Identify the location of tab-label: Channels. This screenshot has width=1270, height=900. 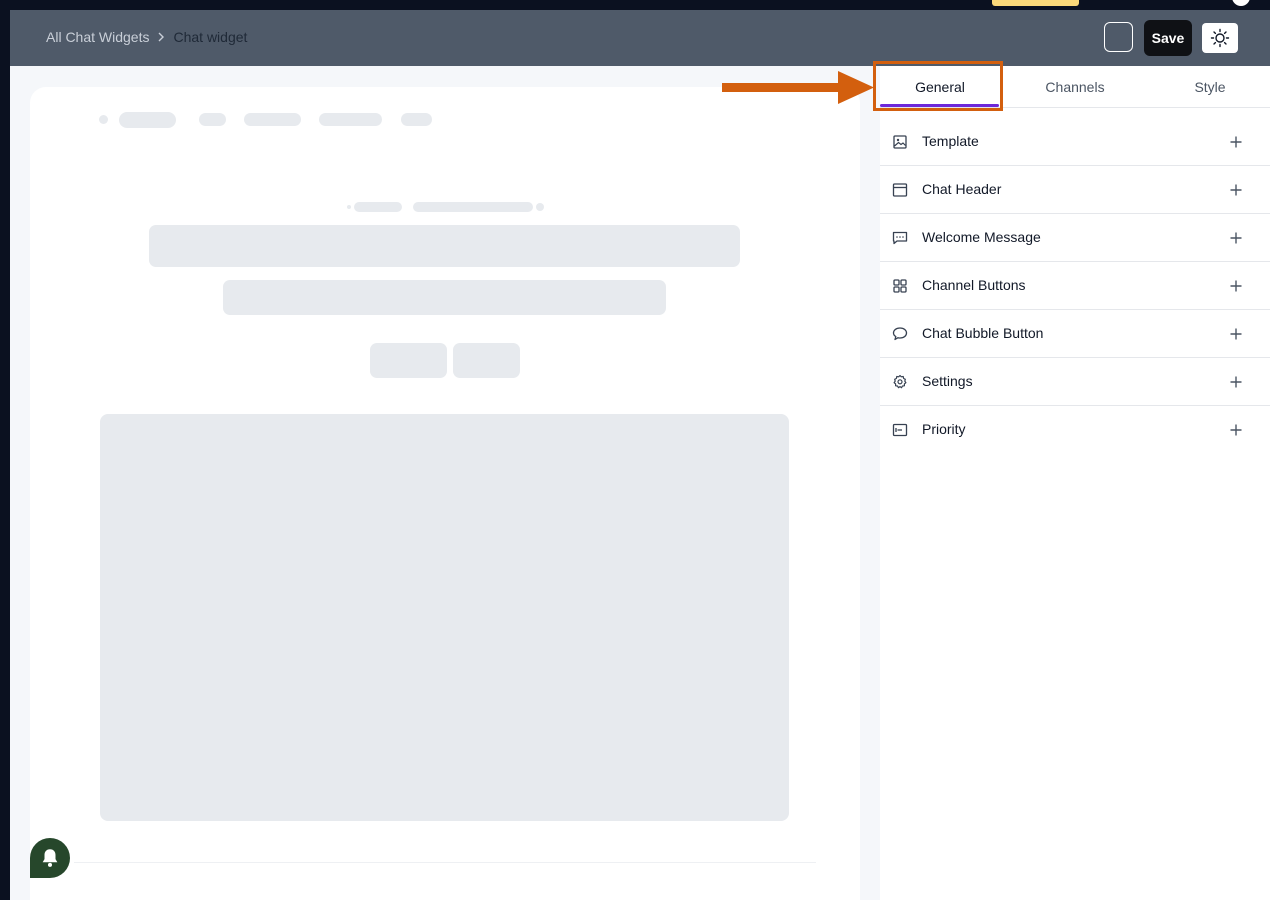
(1075, 86).